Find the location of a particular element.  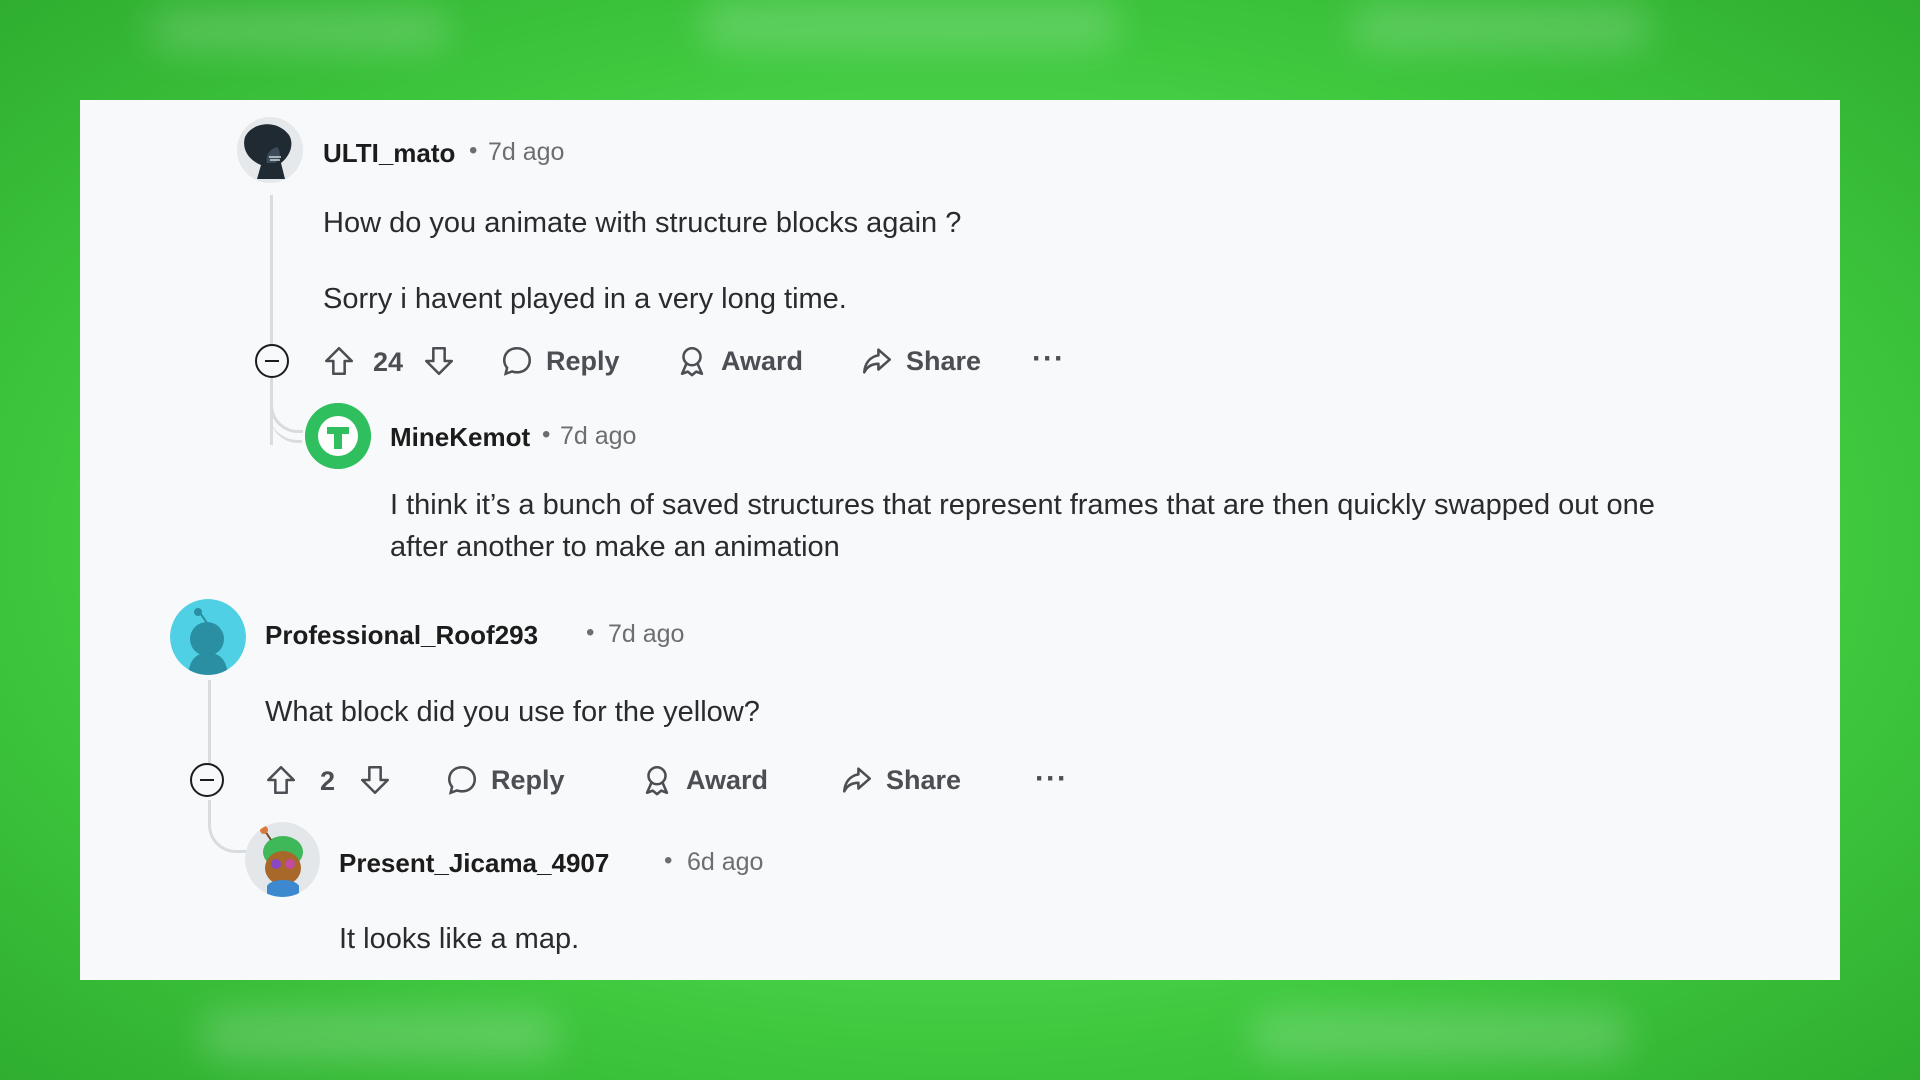

vote-count: 2 is located at coordinates (328, 781).